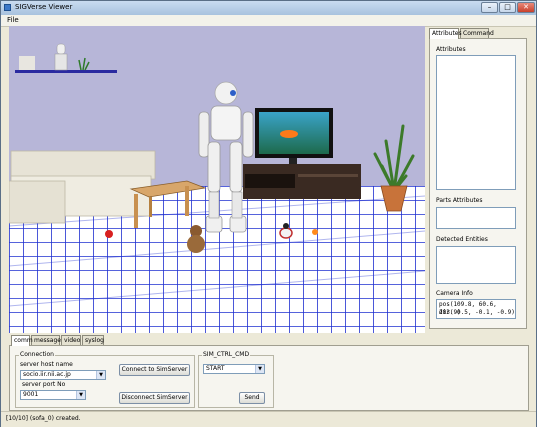  I want to click on minimize-button: –, so click(489, 7).